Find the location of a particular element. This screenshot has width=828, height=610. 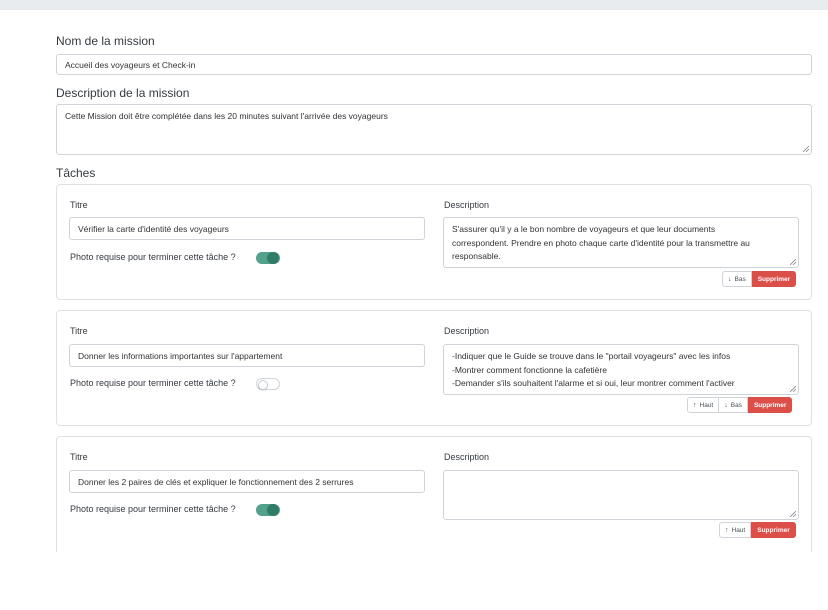

task-description-line: -Montrer comment fonctionne la cafetière is located at coordinates (529, 369).